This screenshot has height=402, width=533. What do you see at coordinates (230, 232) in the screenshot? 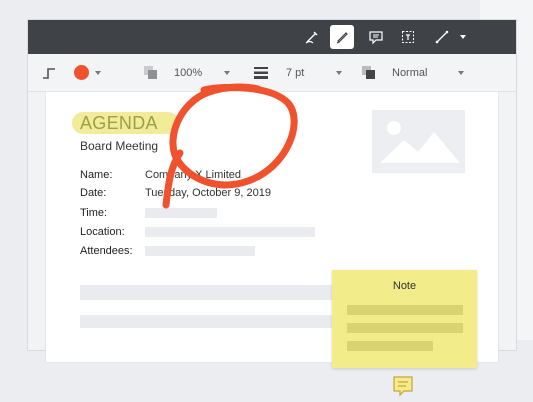
I see `location-placeholder` at bounding box center [230, 232].